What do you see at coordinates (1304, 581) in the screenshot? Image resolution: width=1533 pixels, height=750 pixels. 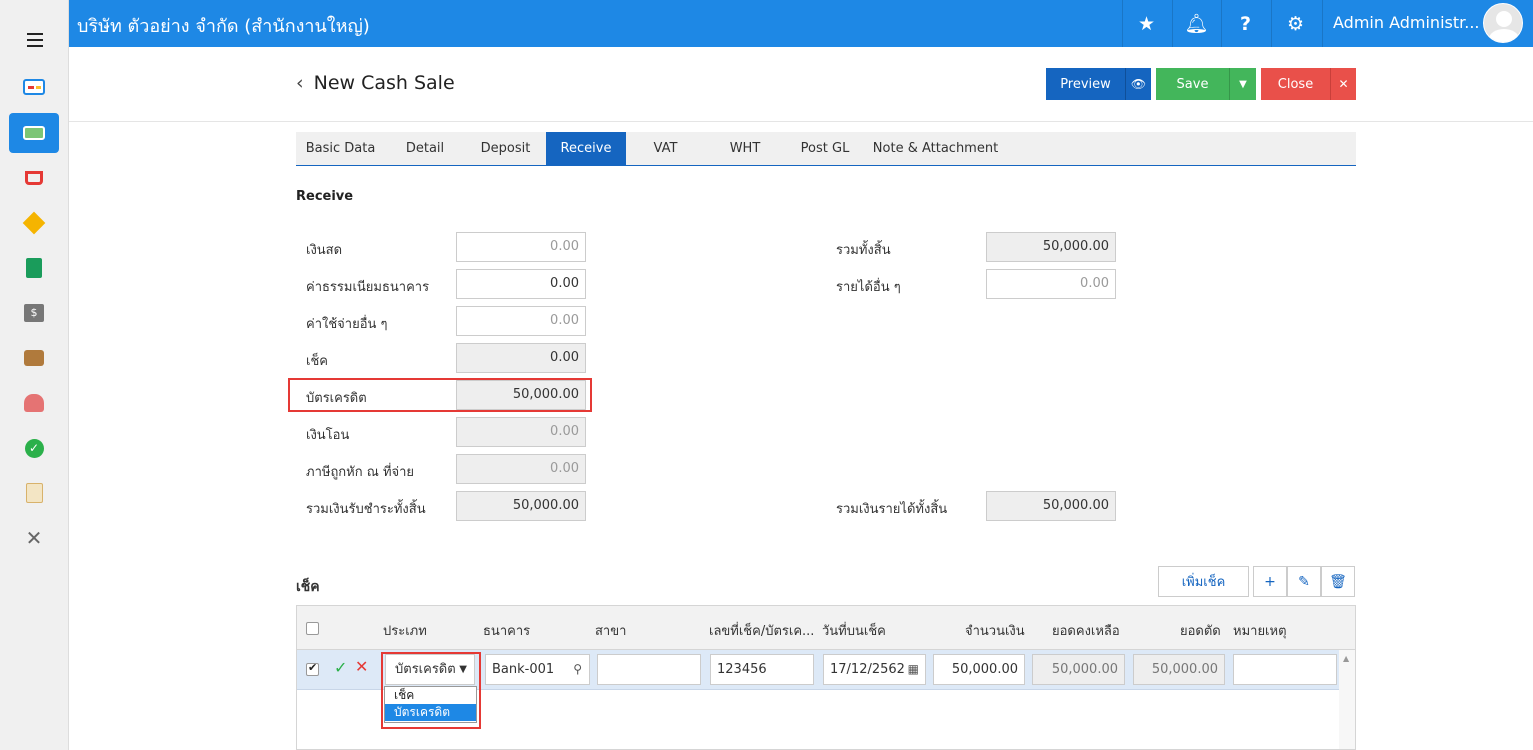 I see `pencil-icon: ✎` at bounding box center [1304, 581].